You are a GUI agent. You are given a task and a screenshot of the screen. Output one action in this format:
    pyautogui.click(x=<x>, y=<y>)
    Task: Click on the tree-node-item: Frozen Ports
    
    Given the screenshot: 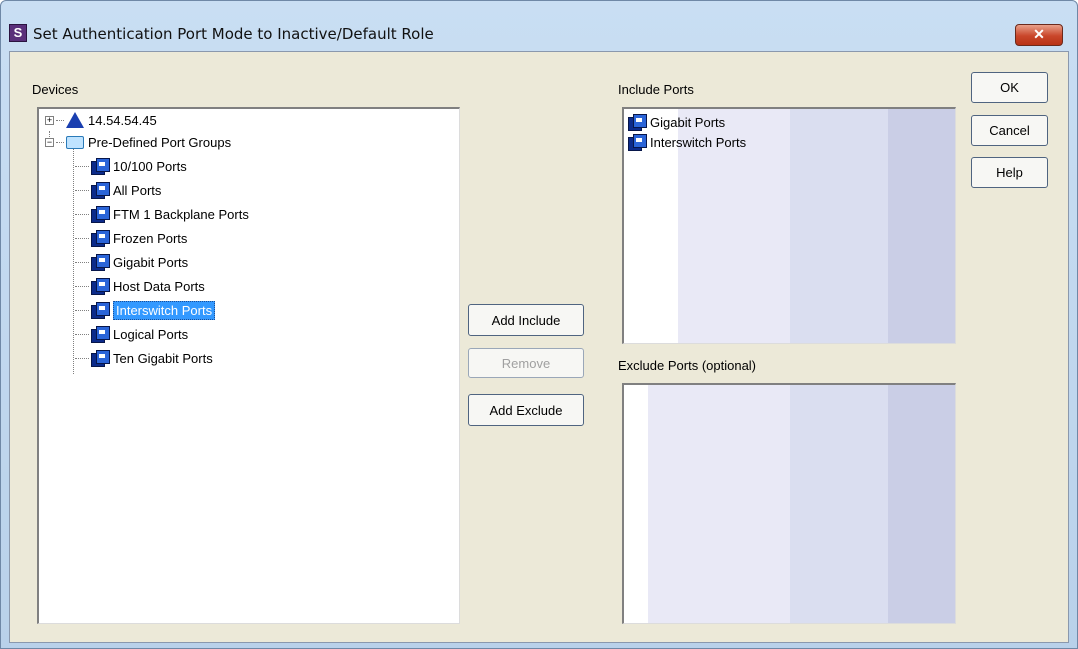 What is the action you would take?
    pyautogui.click(x=130, y=238)
    